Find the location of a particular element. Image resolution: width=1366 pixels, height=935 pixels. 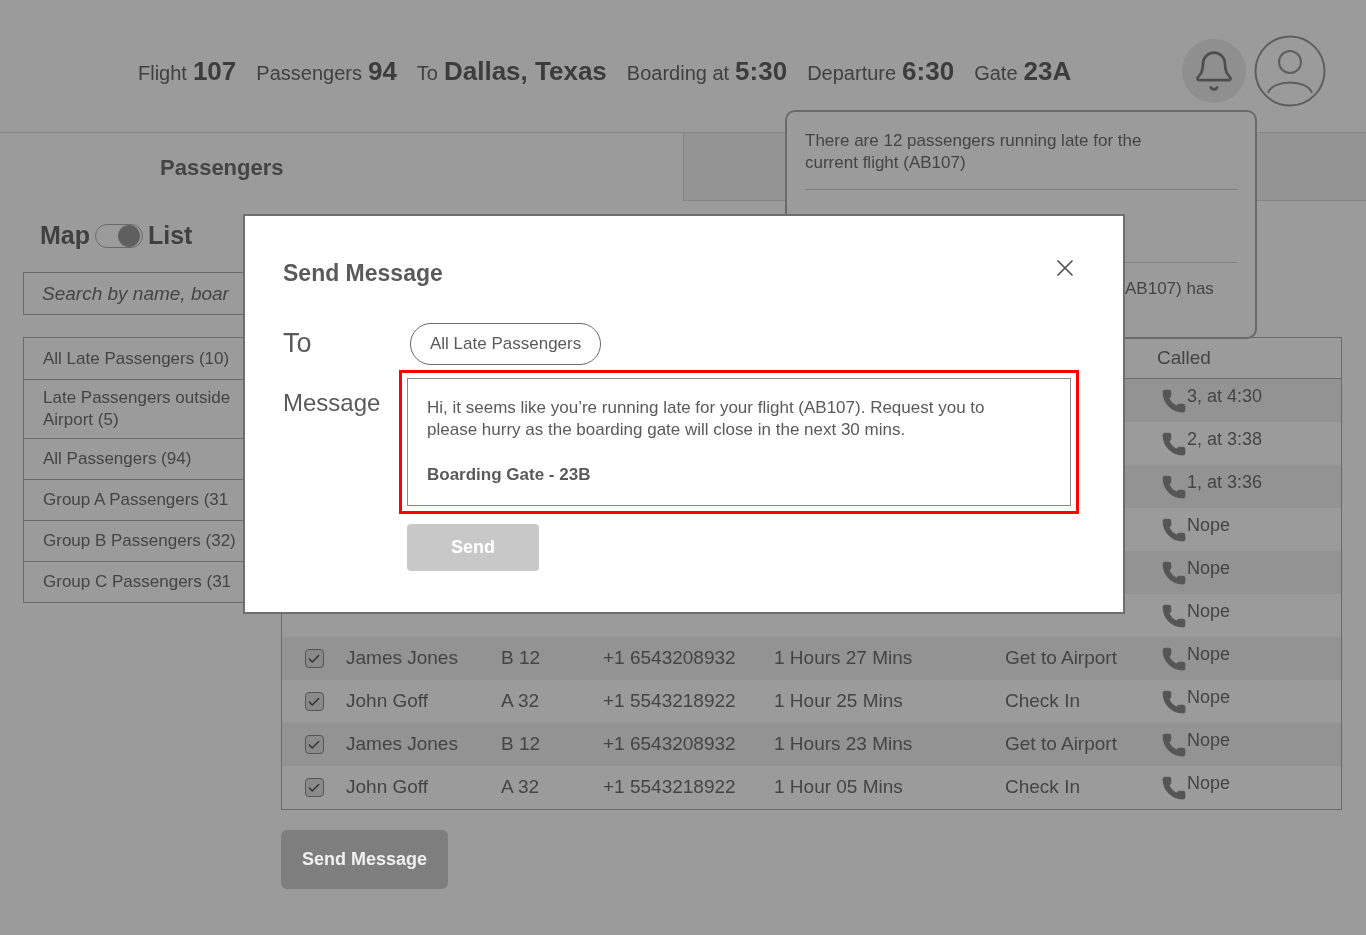

notification-text: There are 12 passengers running late for the current flight (AB107) is located at coordinates (974, 152).